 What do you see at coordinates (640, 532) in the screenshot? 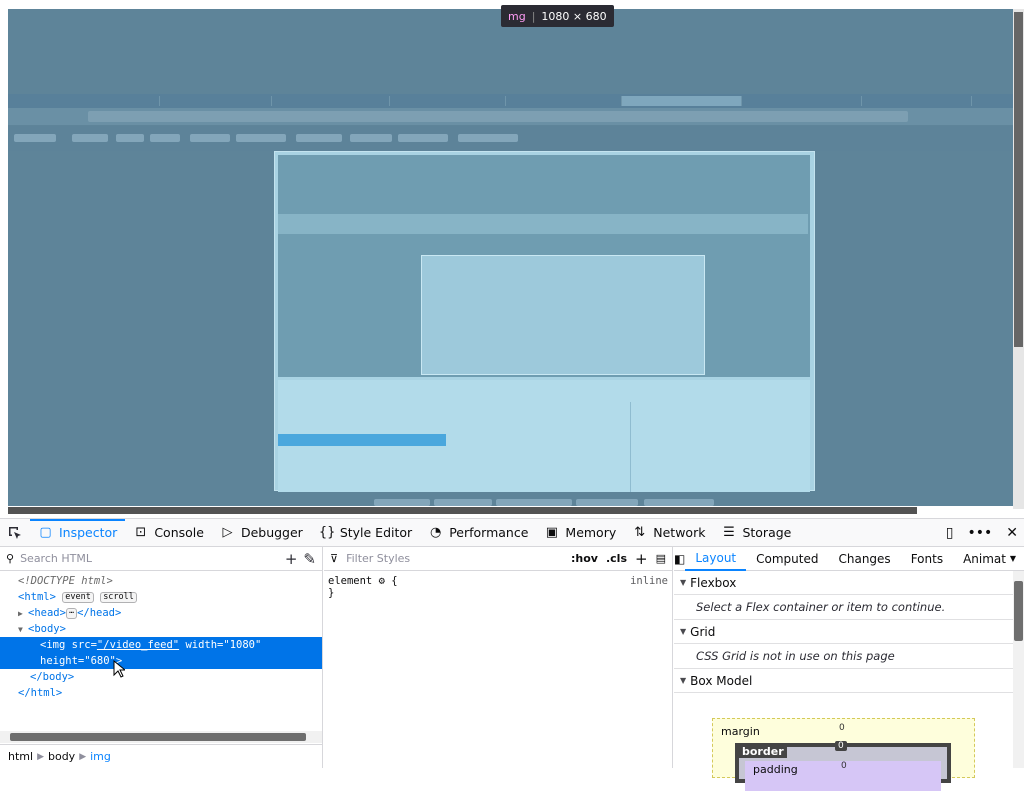
I see `network-icon: ⇅` at bounding box center [640, 532].